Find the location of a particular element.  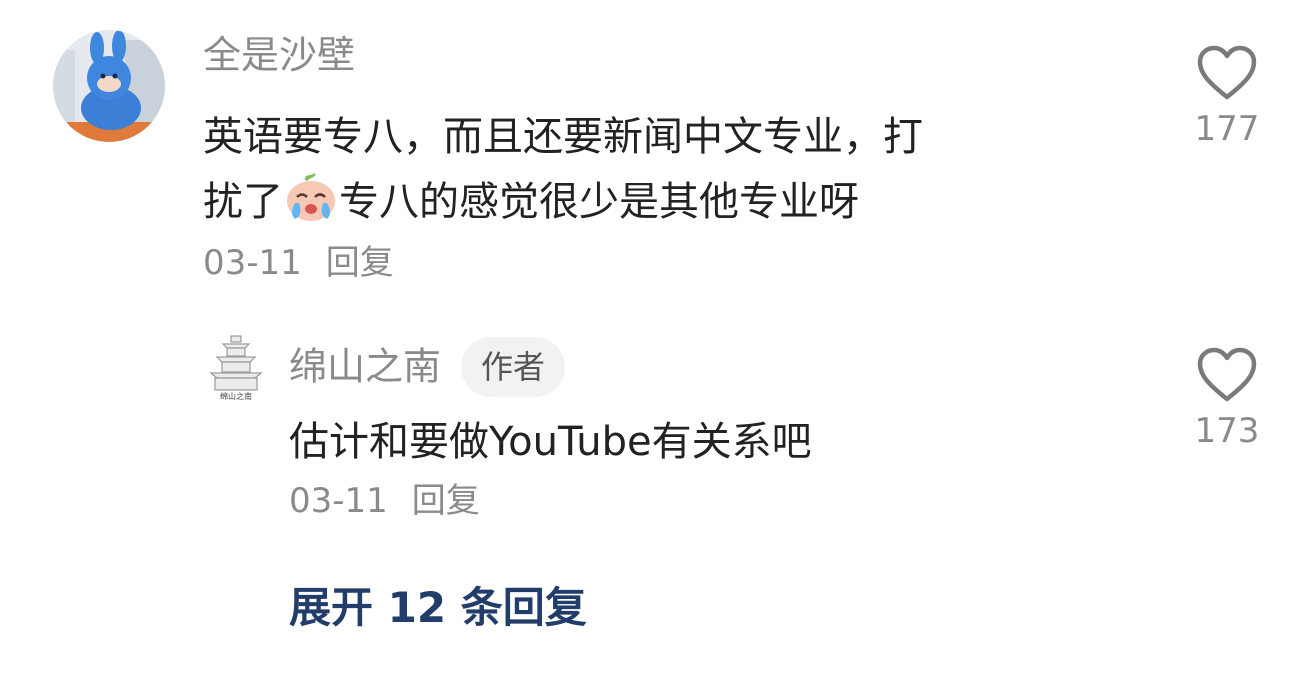

user-name: 全是沙壁 is located at coordinates (279, 55).